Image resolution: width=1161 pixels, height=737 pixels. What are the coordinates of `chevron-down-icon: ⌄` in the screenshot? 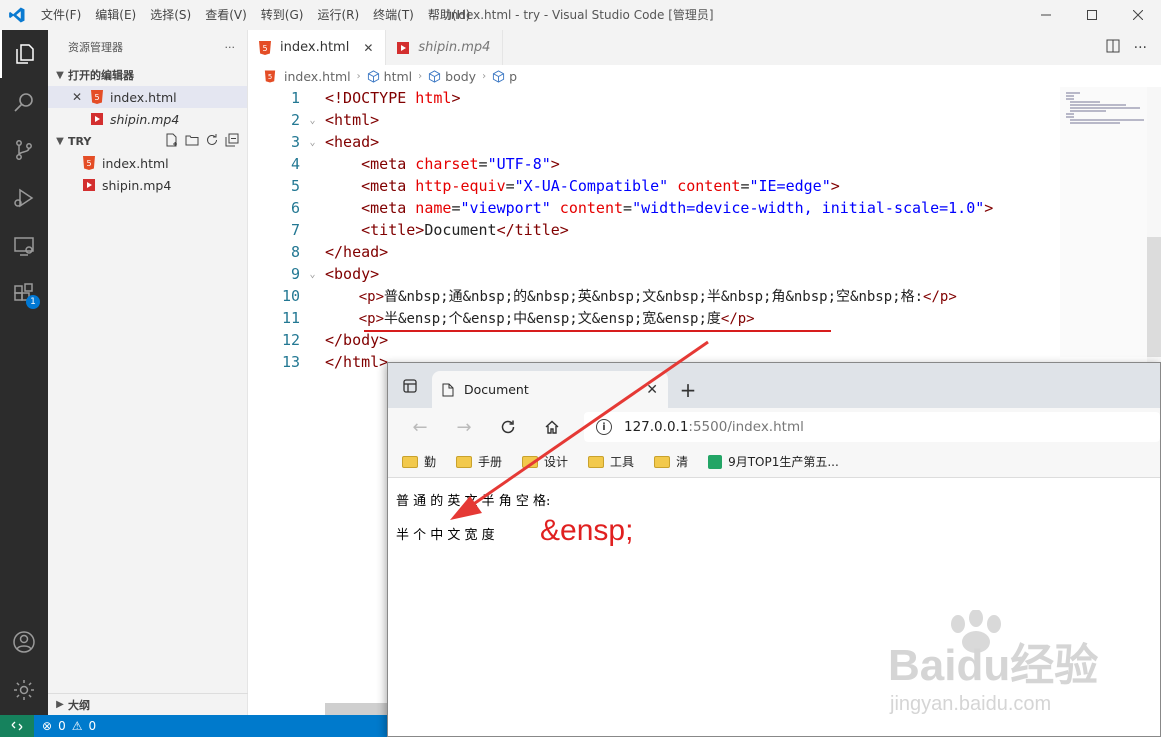 It's located at (312, 142).